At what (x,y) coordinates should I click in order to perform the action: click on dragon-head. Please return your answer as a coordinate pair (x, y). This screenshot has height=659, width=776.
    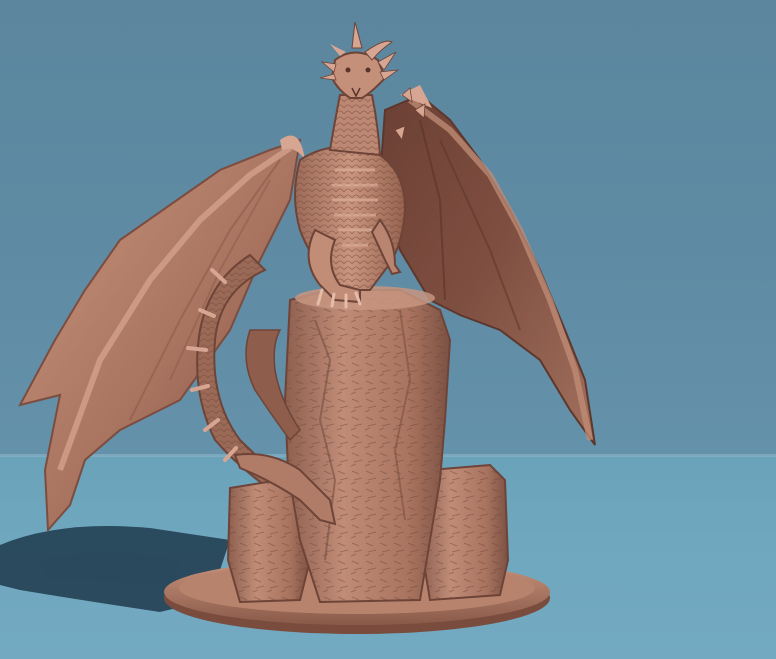
    Looking at the image, I should click on (359, 60).